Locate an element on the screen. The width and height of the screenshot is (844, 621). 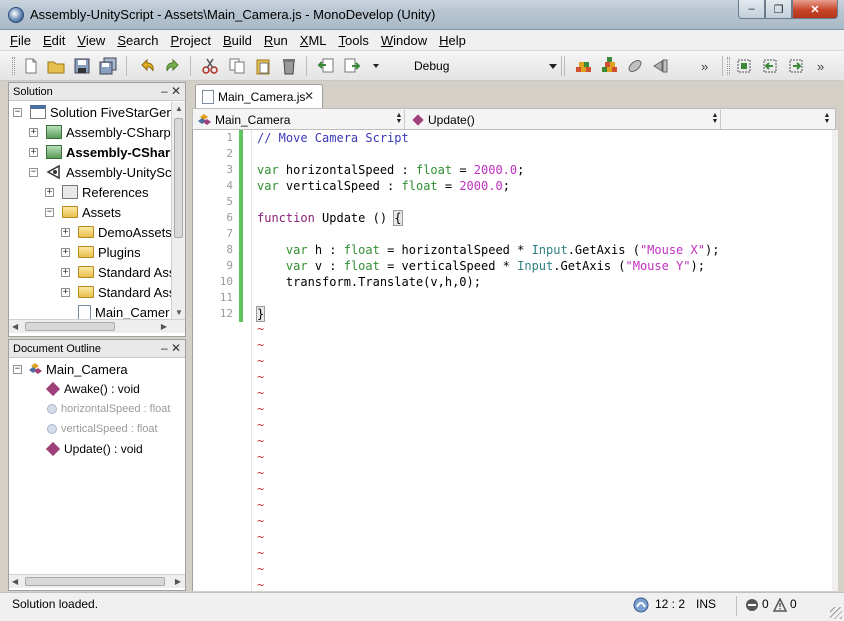
code-line-12: } is located at coordinates (260, 314).